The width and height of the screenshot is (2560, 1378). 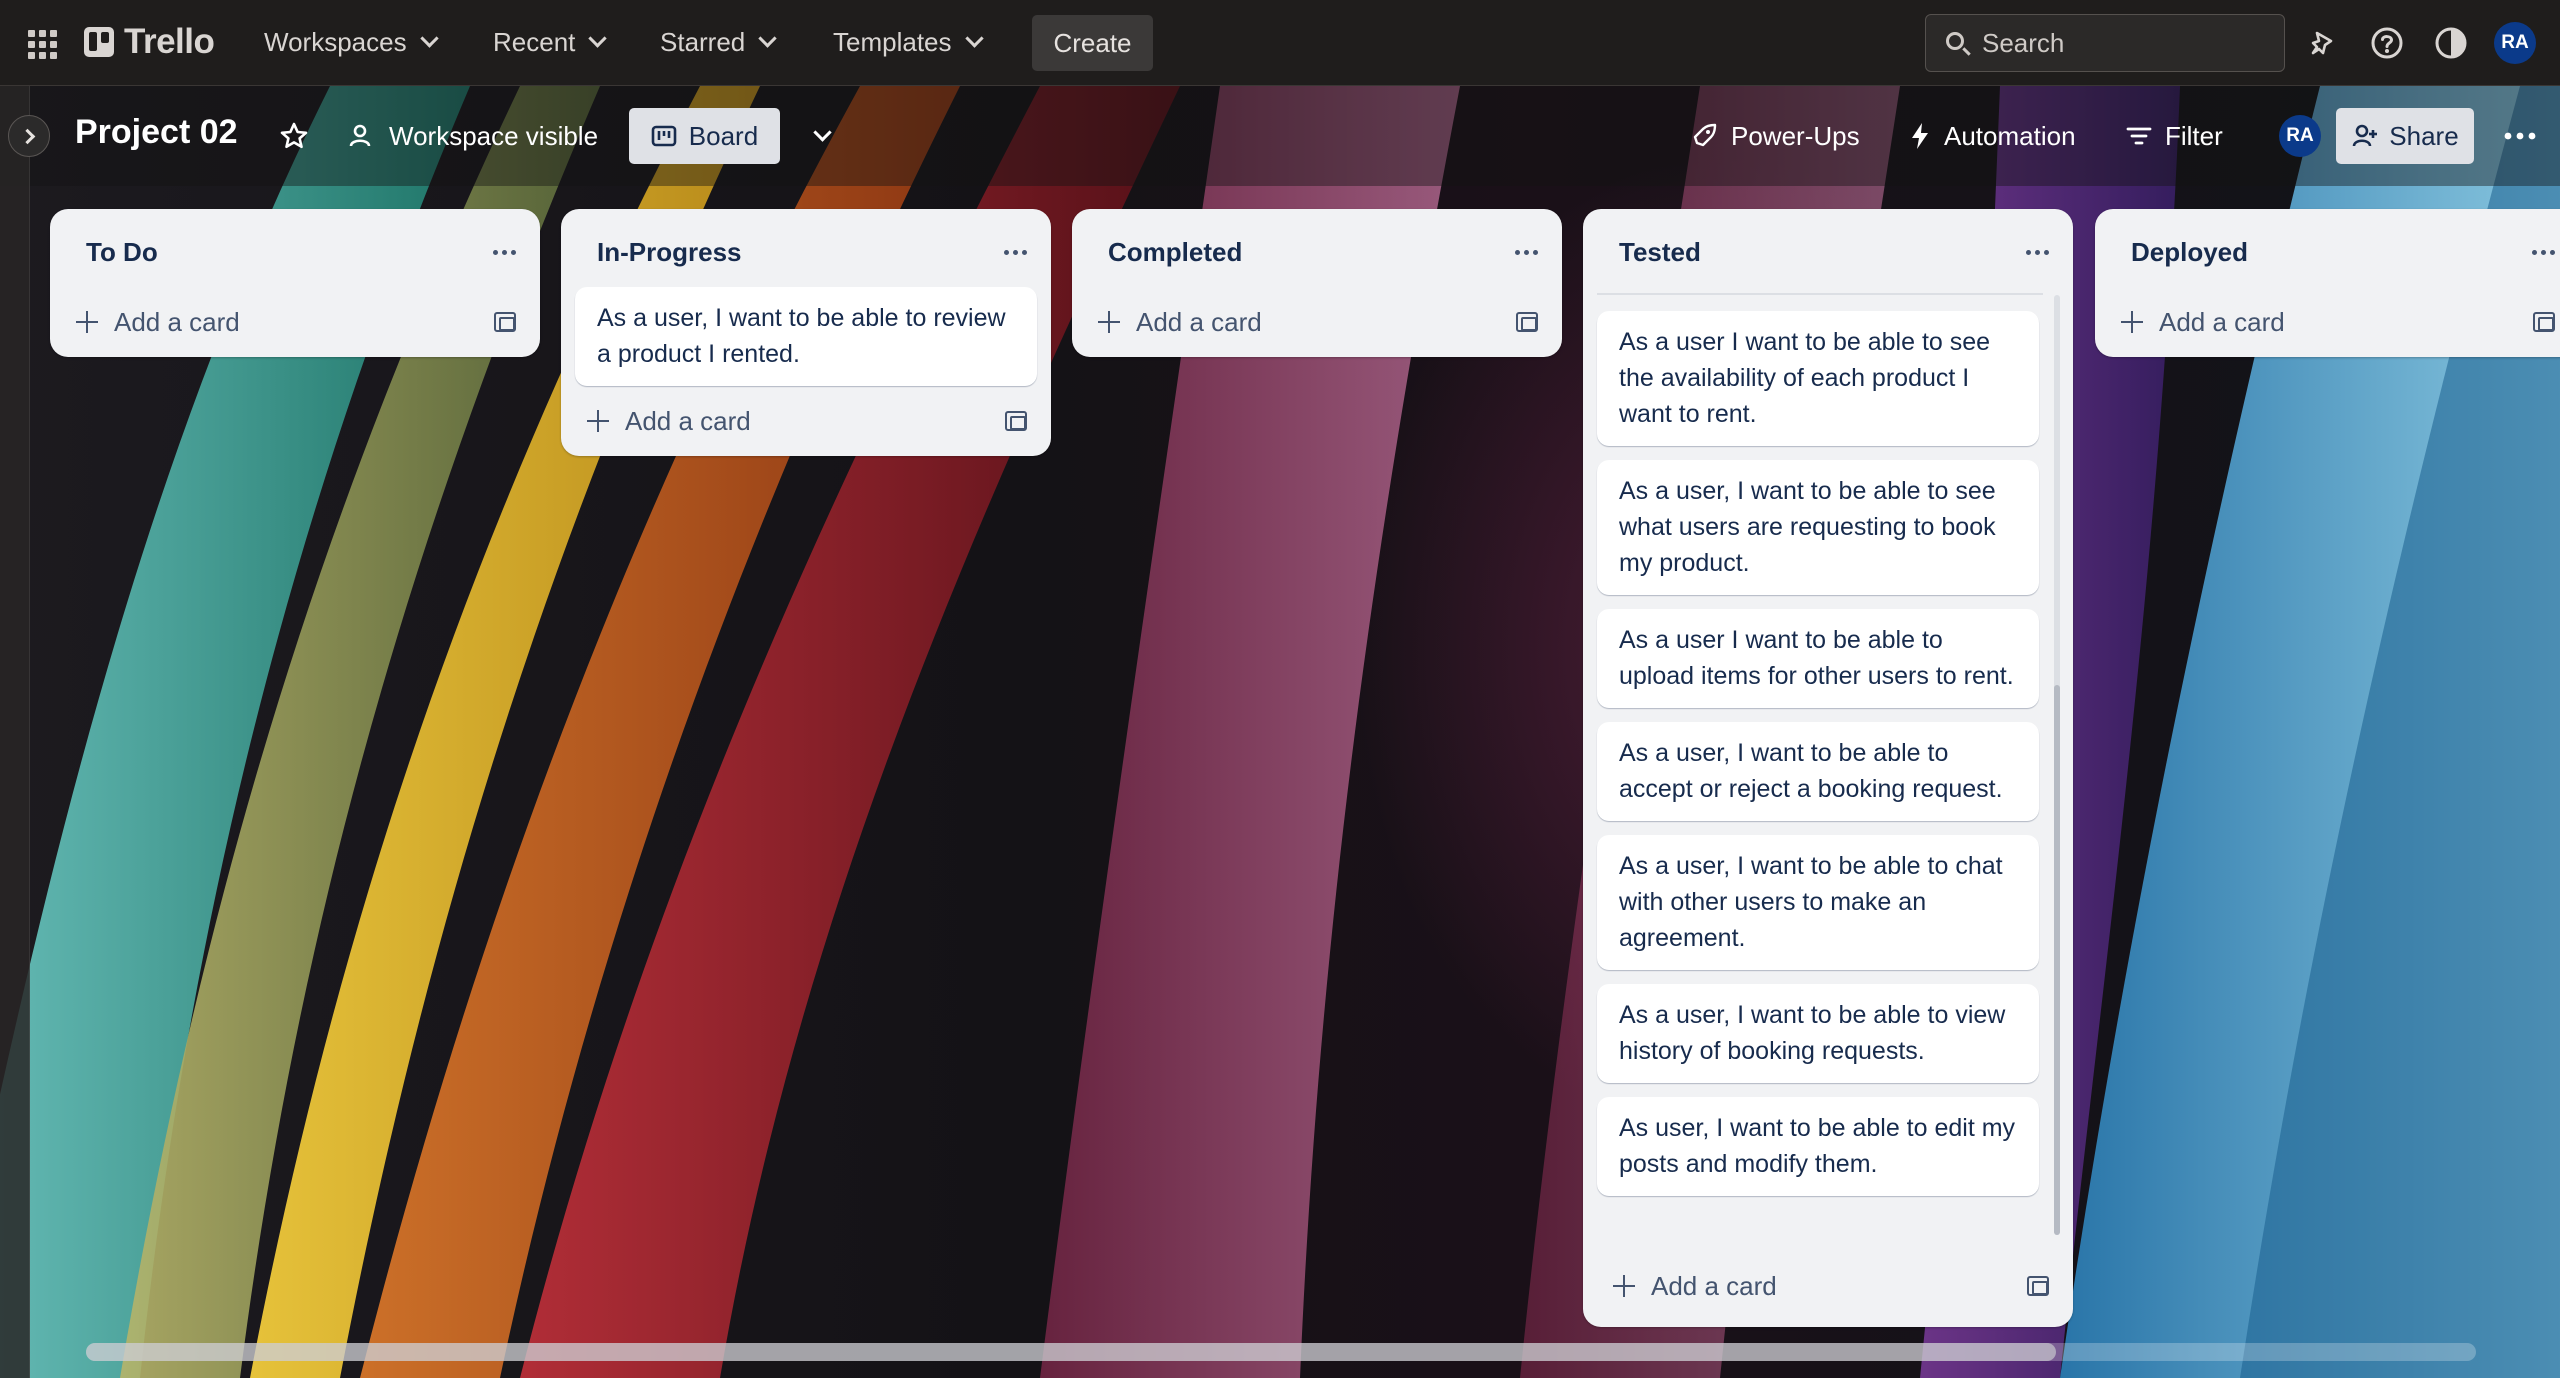 I want to click on board-member-avatar: RA, so click(x=2300, y=136).